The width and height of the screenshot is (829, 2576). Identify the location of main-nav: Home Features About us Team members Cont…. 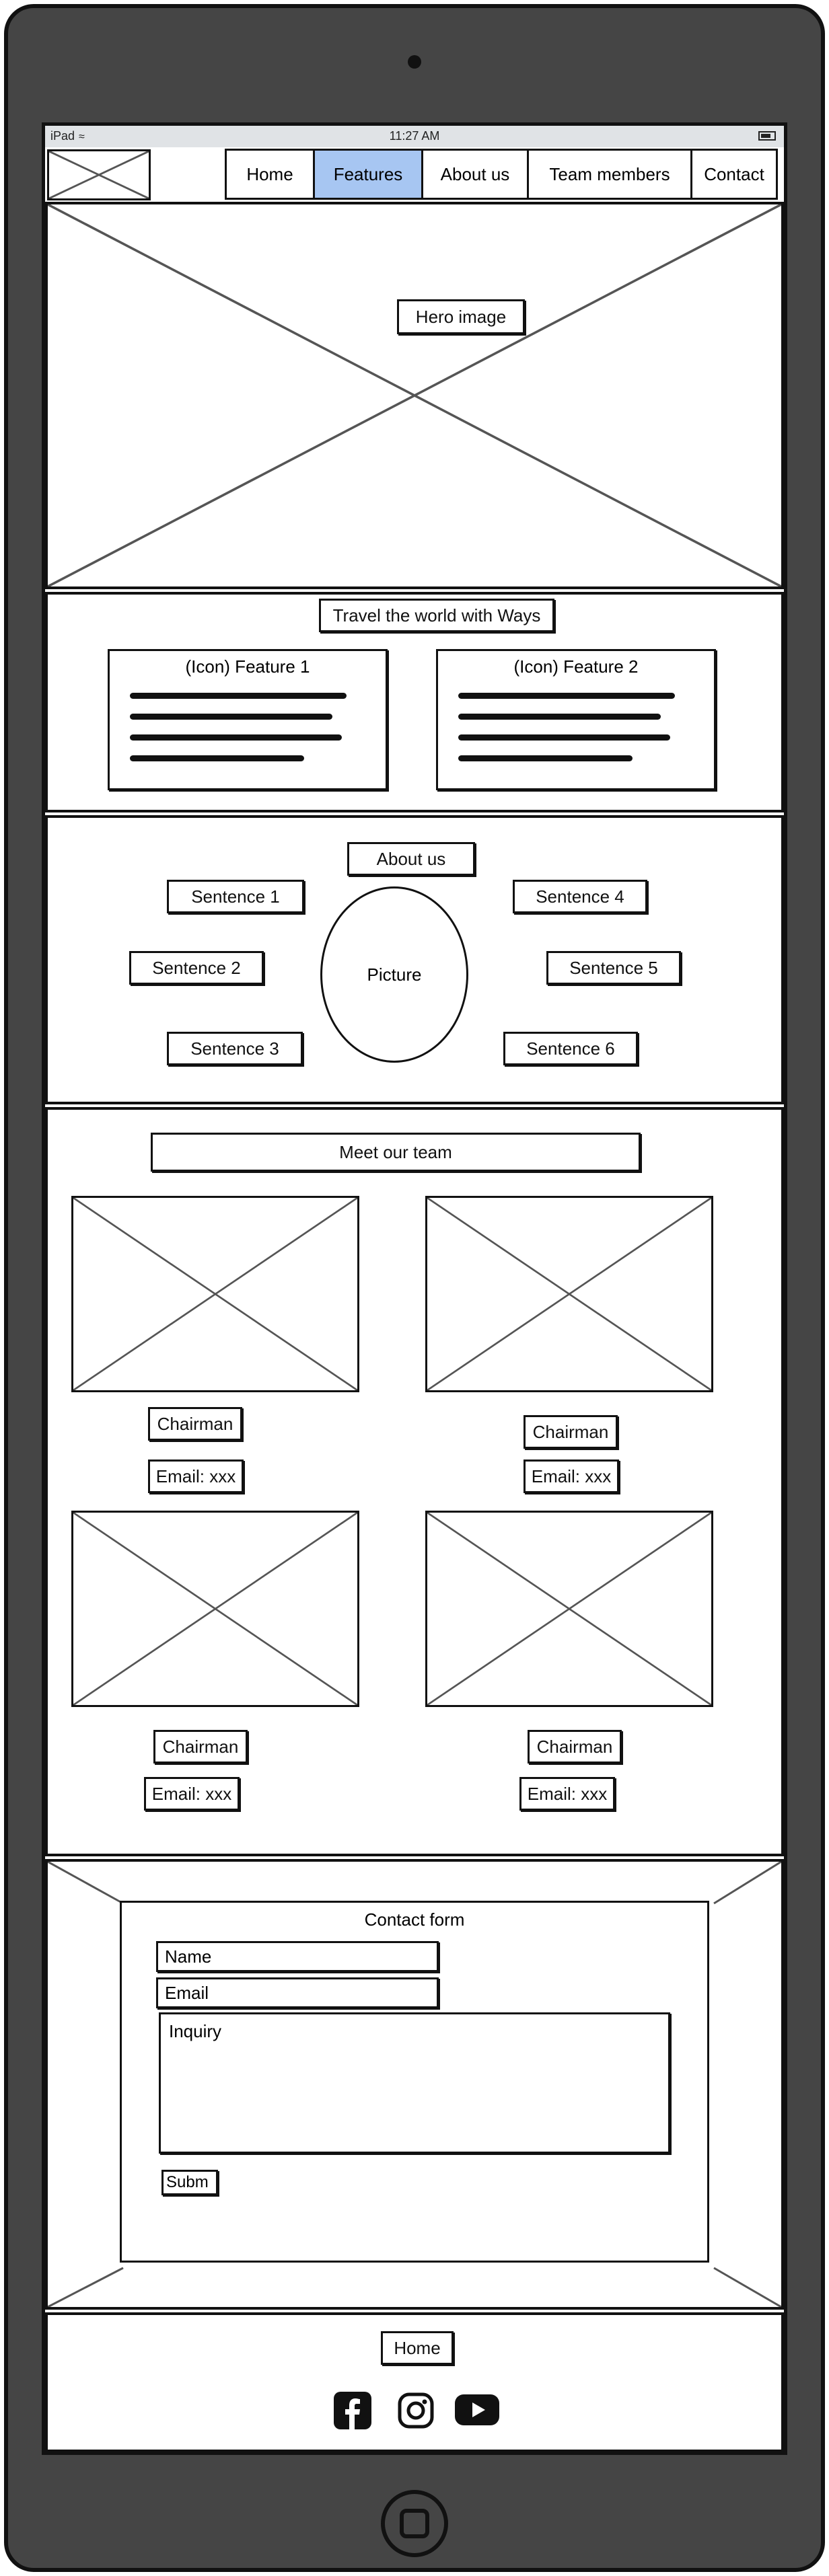
(501, 174).